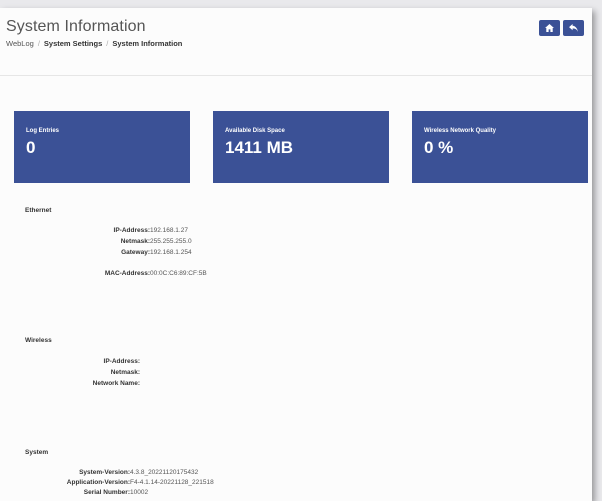 The width and height of the screenshot is (602, 501). Describe the element at coordinates (31, 147) in the screenshot. I see `card-value: 0` at that location.